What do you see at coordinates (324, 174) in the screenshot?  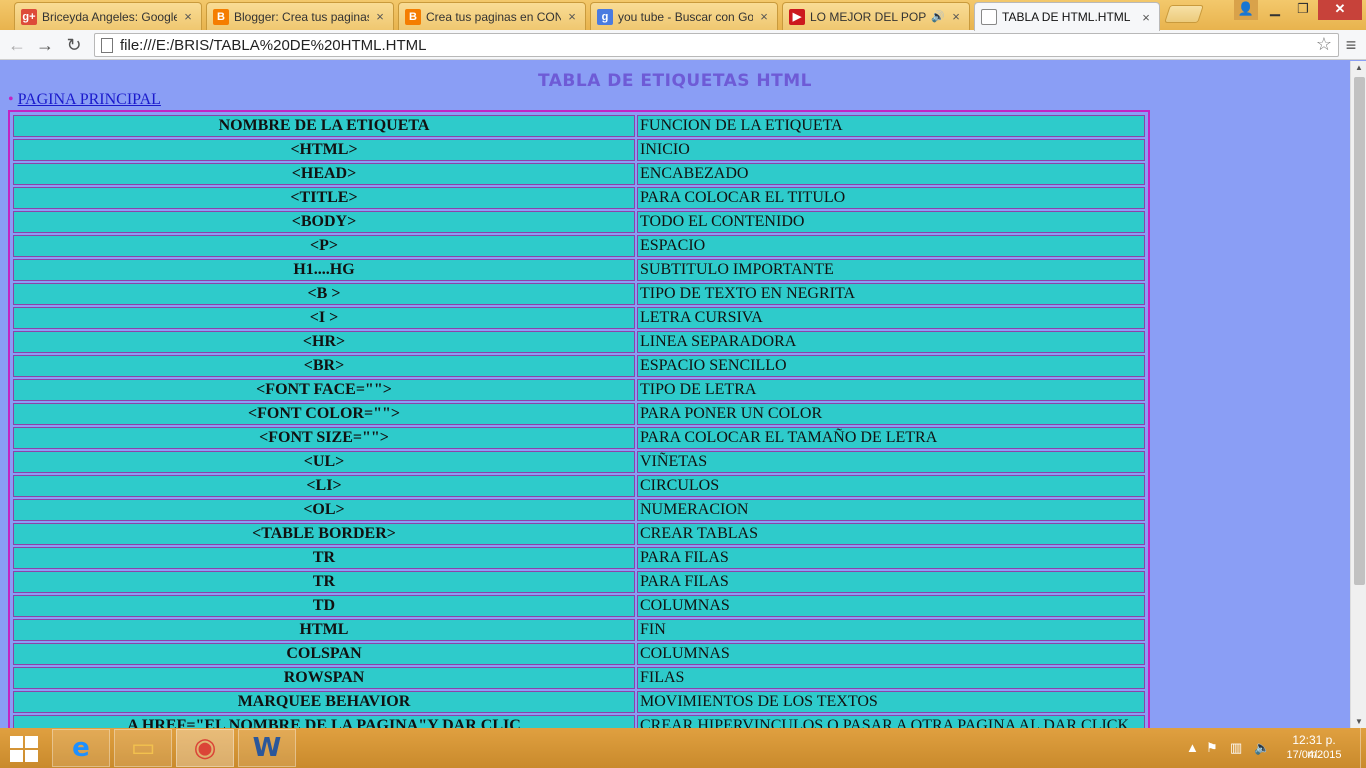 I see `tag-name-cell: <HEAD>` at bounding box center [324, 174].